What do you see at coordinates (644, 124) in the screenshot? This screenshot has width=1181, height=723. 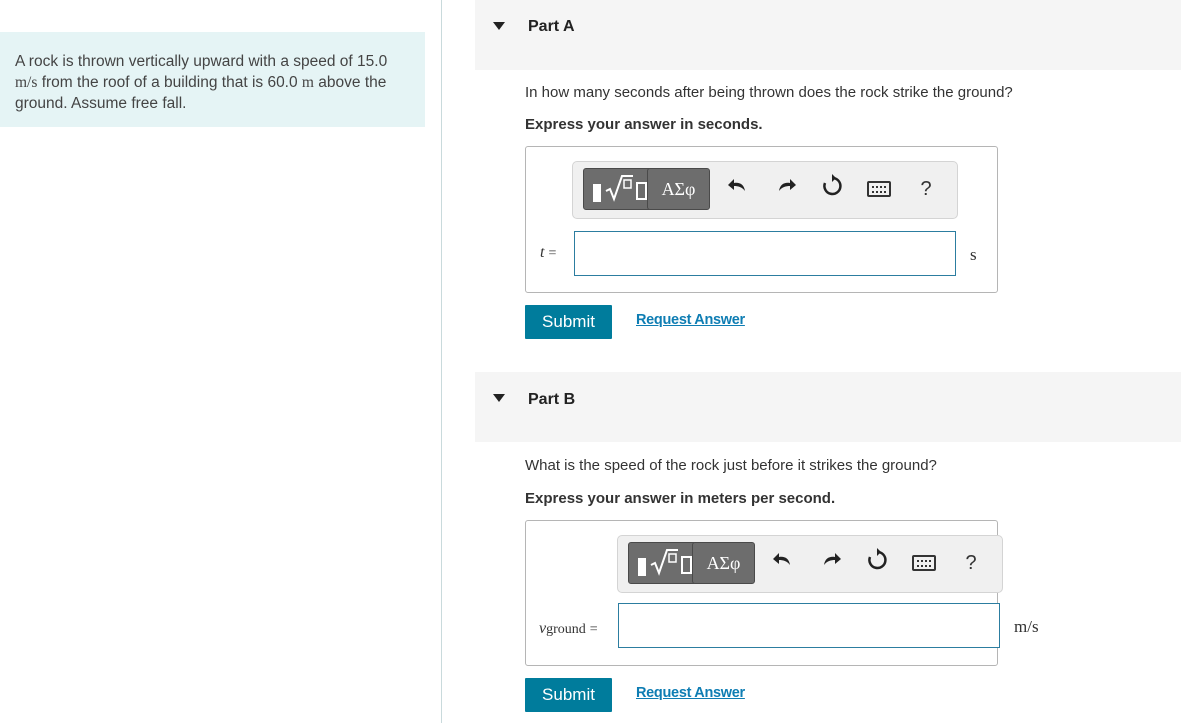 I see `part-a-instruction: Express your answer in seconds.` at bounding box center [644, 124].